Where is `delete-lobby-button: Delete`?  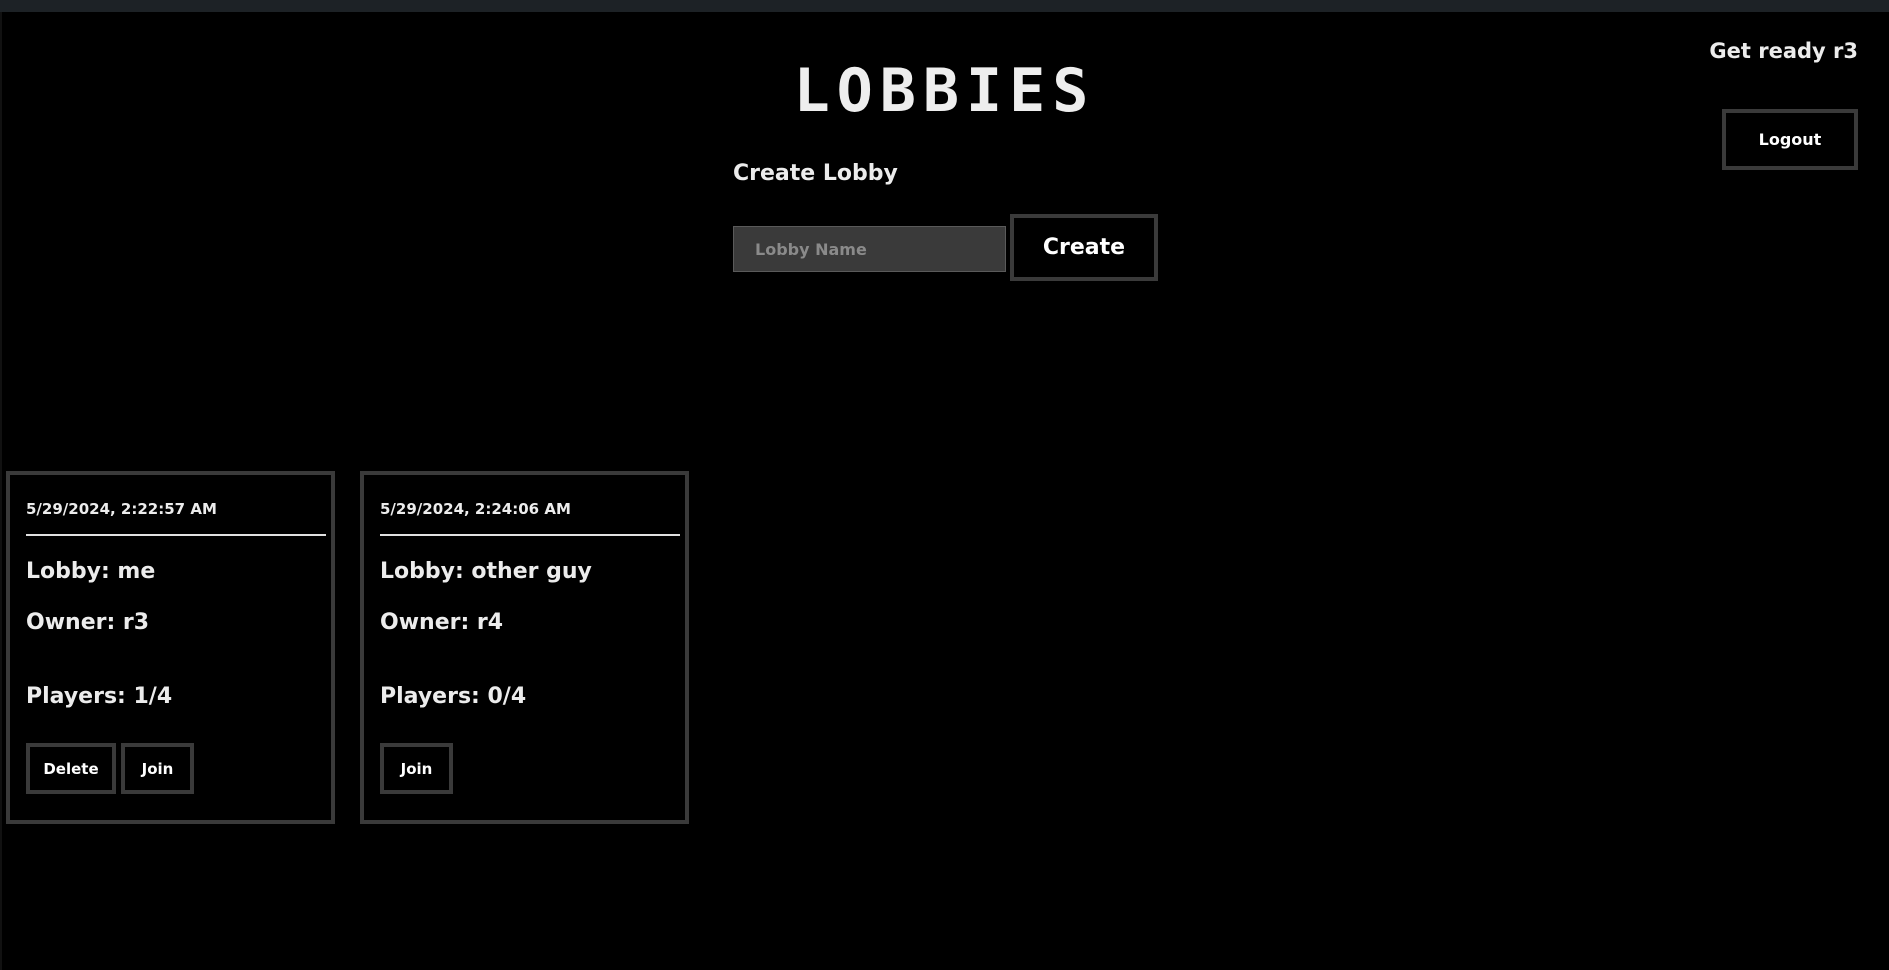 delete-lobby-button: Delete is located at coordinates (71, 768).